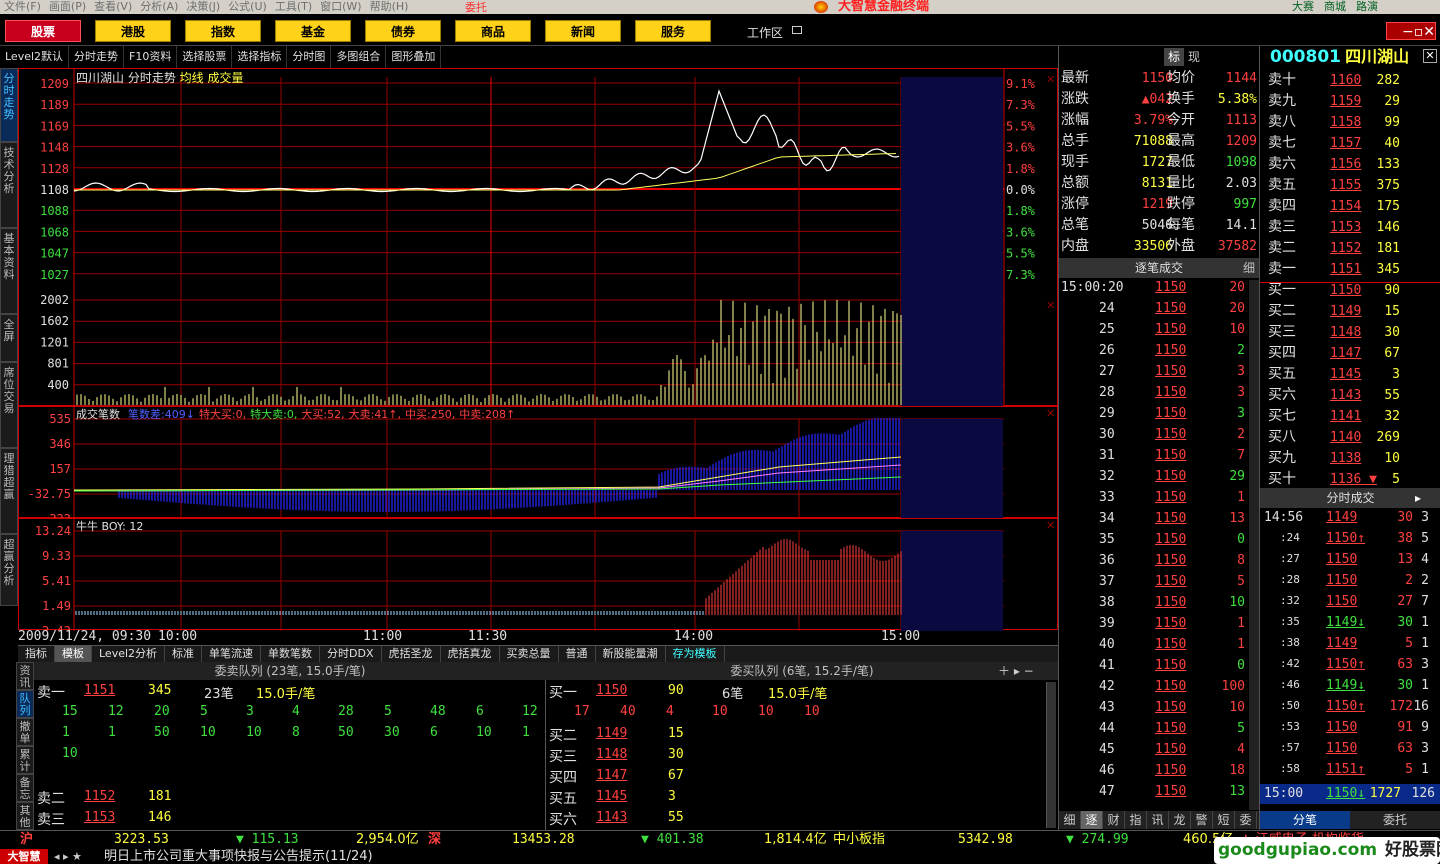 This screenshot has height=864, width=1440. Describe the element at coordinates (260, 57) in the screenshot. I see `toolbar-item: 选择指标` at that location.